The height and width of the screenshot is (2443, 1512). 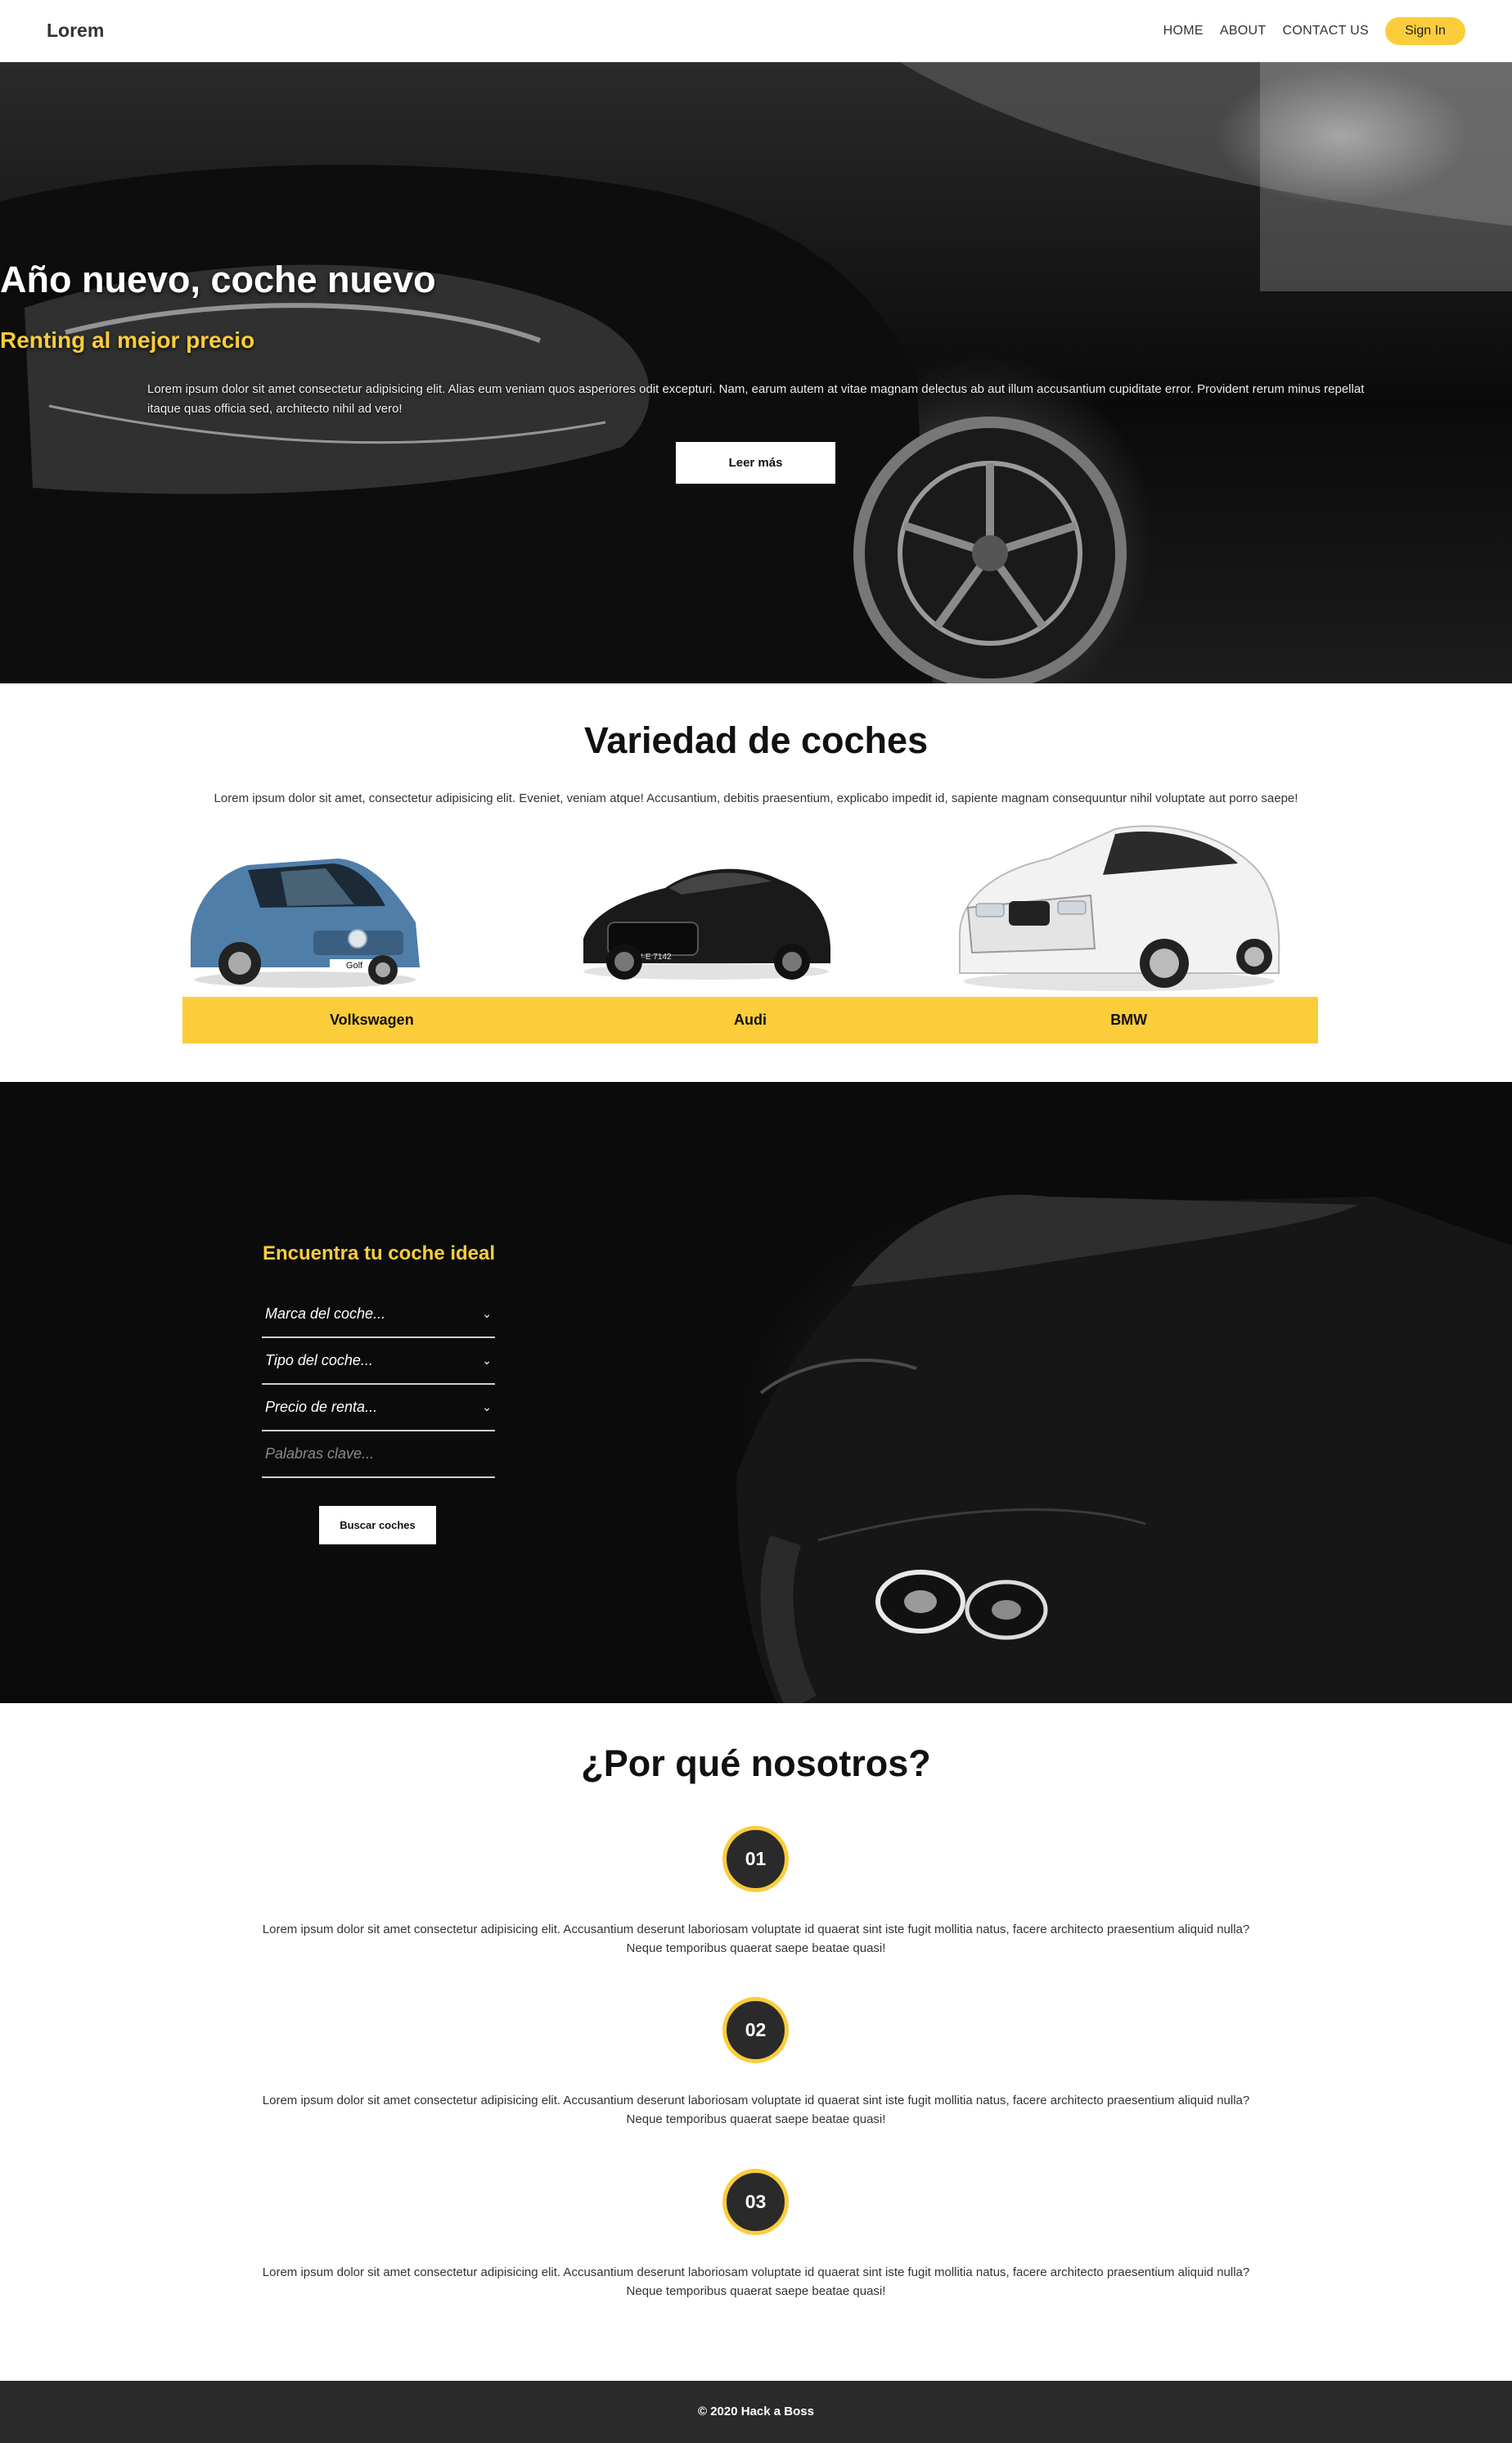 I want to click on finder-title: Encuentra tu coche ideal, so click(x=379, y=1253).